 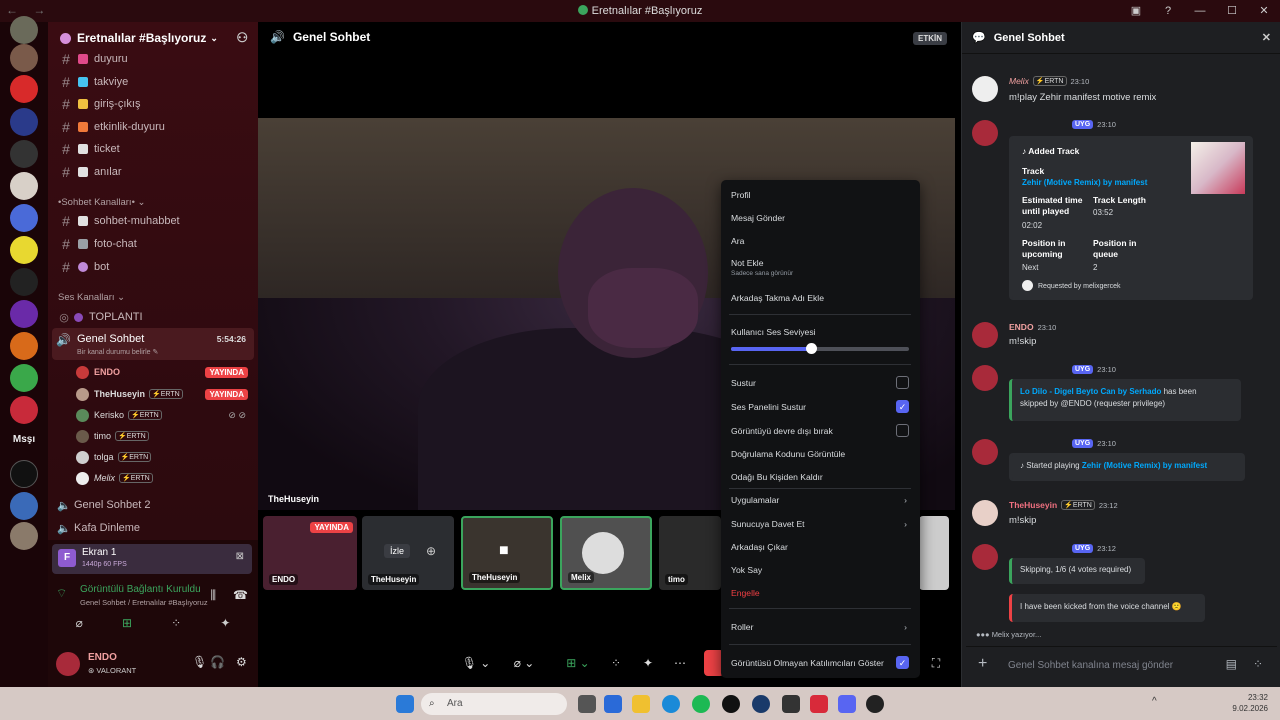 I want to click on message-input, so click(x=1118, y=665).